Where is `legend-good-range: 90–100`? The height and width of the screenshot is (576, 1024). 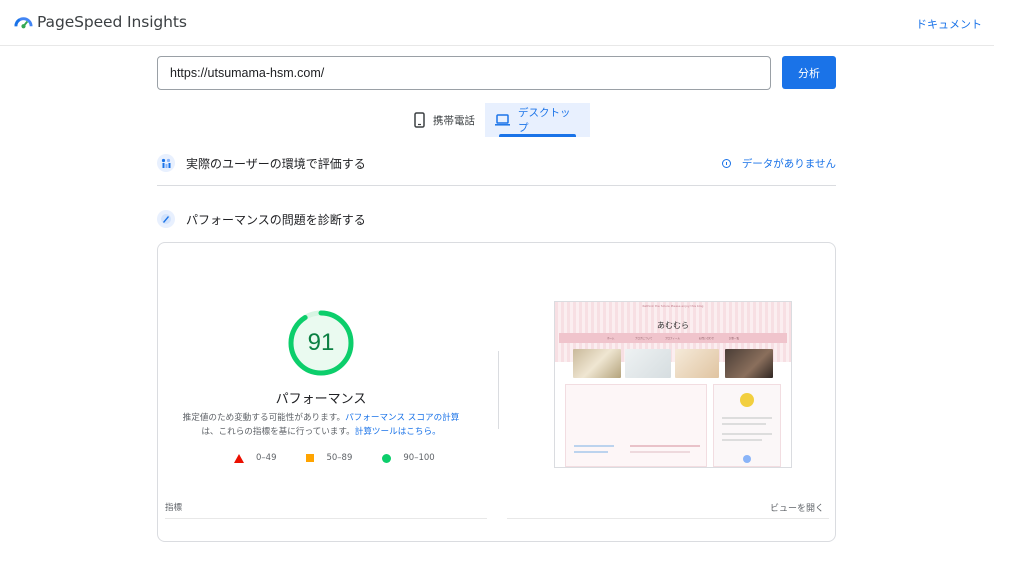 legend-good-range: 90–100 is located at coordinates (419, 458).